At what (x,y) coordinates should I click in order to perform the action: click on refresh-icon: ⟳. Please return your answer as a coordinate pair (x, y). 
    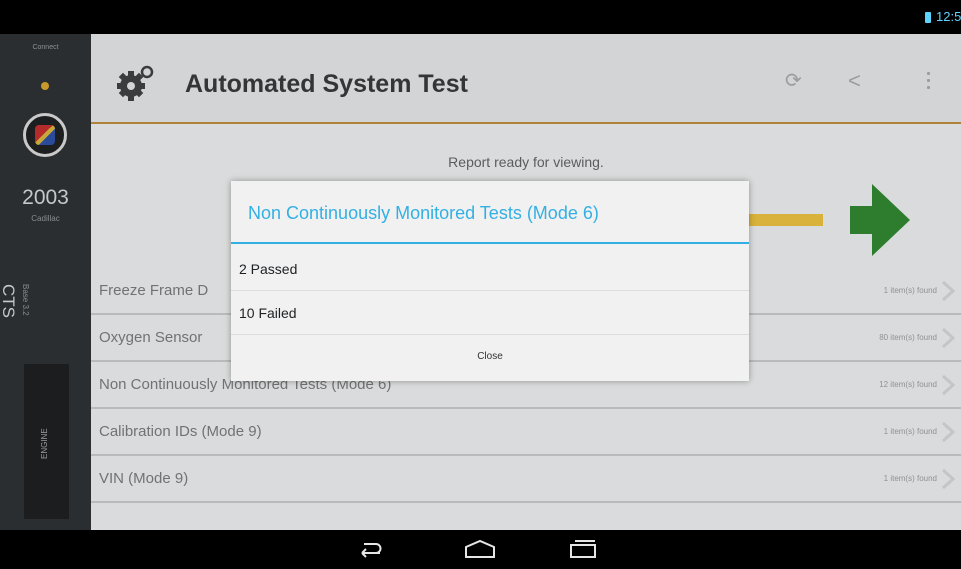
    Looking at the image, I should click on (796, 80).